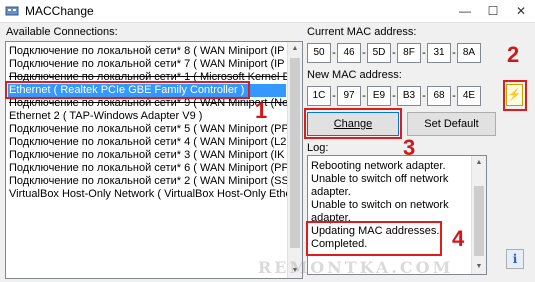 Image resolution: width=535 pixels, height=282 pixels. I want to click on window-title: MACChange, so click(59, 11).